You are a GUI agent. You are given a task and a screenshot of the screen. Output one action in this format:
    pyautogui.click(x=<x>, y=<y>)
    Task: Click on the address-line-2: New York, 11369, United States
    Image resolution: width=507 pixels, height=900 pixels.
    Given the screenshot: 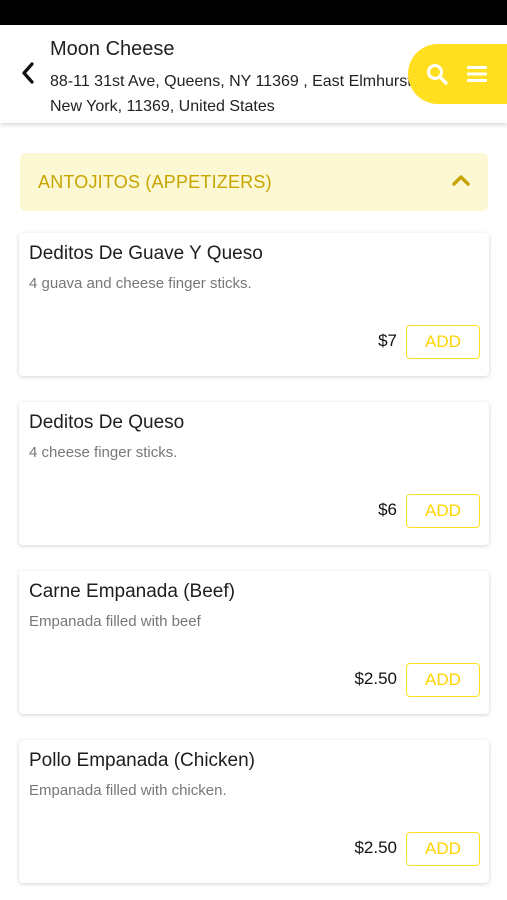 What is the action you would take?
    pyautogui.click(x=162, y=106)
    